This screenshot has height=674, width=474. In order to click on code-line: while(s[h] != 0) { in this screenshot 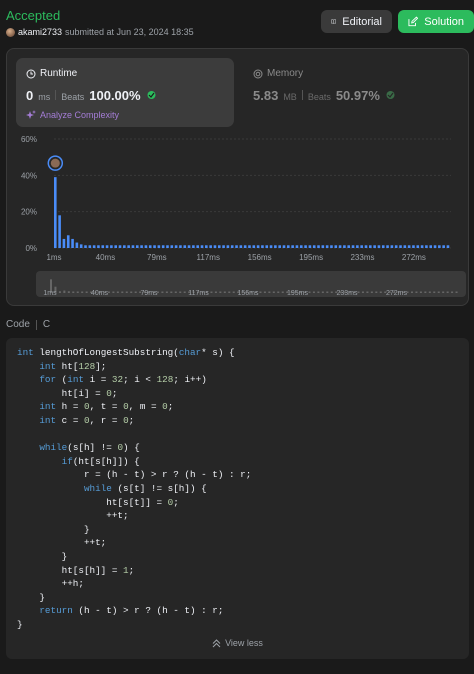, I will do `click(89, 448)`.